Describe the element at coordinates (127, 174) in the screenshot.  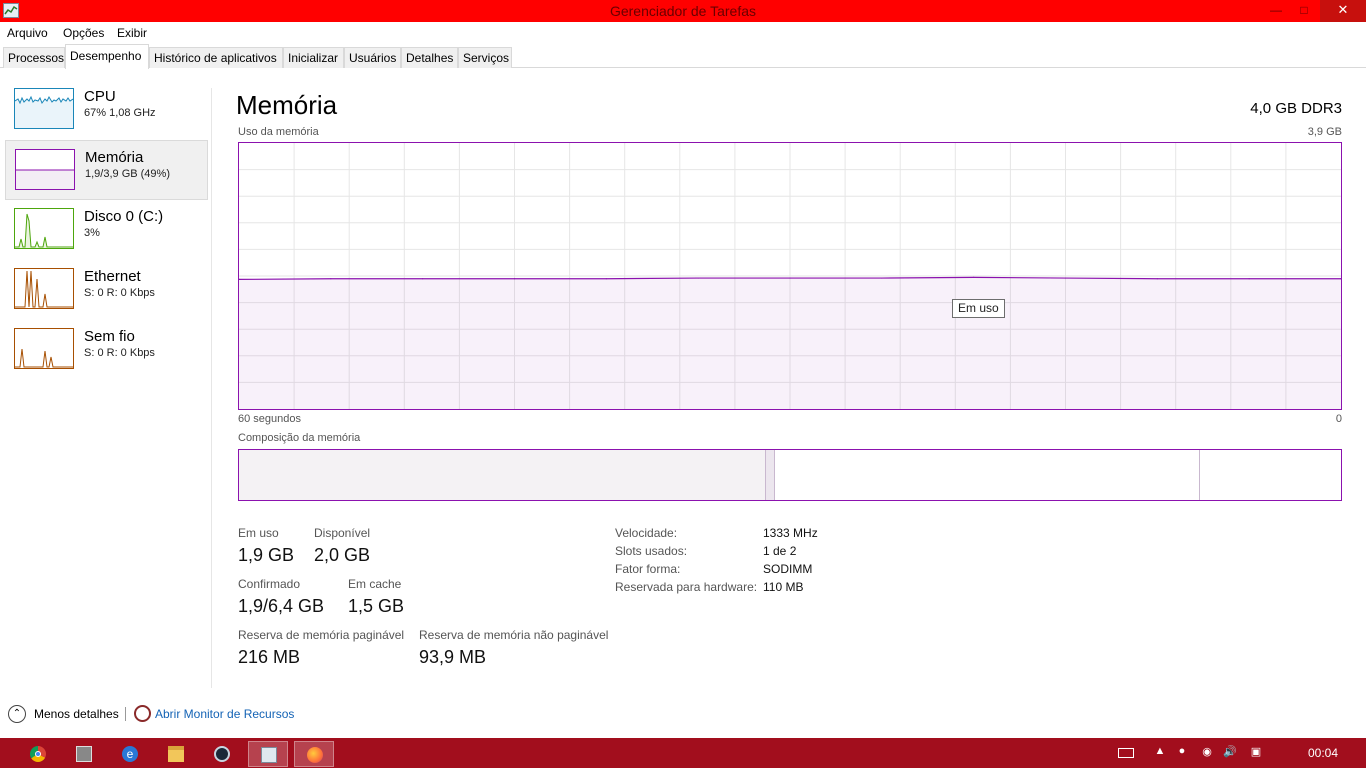
I see `sidebar-item-detail: 1,9/3,9 GB (49%)` at that location.